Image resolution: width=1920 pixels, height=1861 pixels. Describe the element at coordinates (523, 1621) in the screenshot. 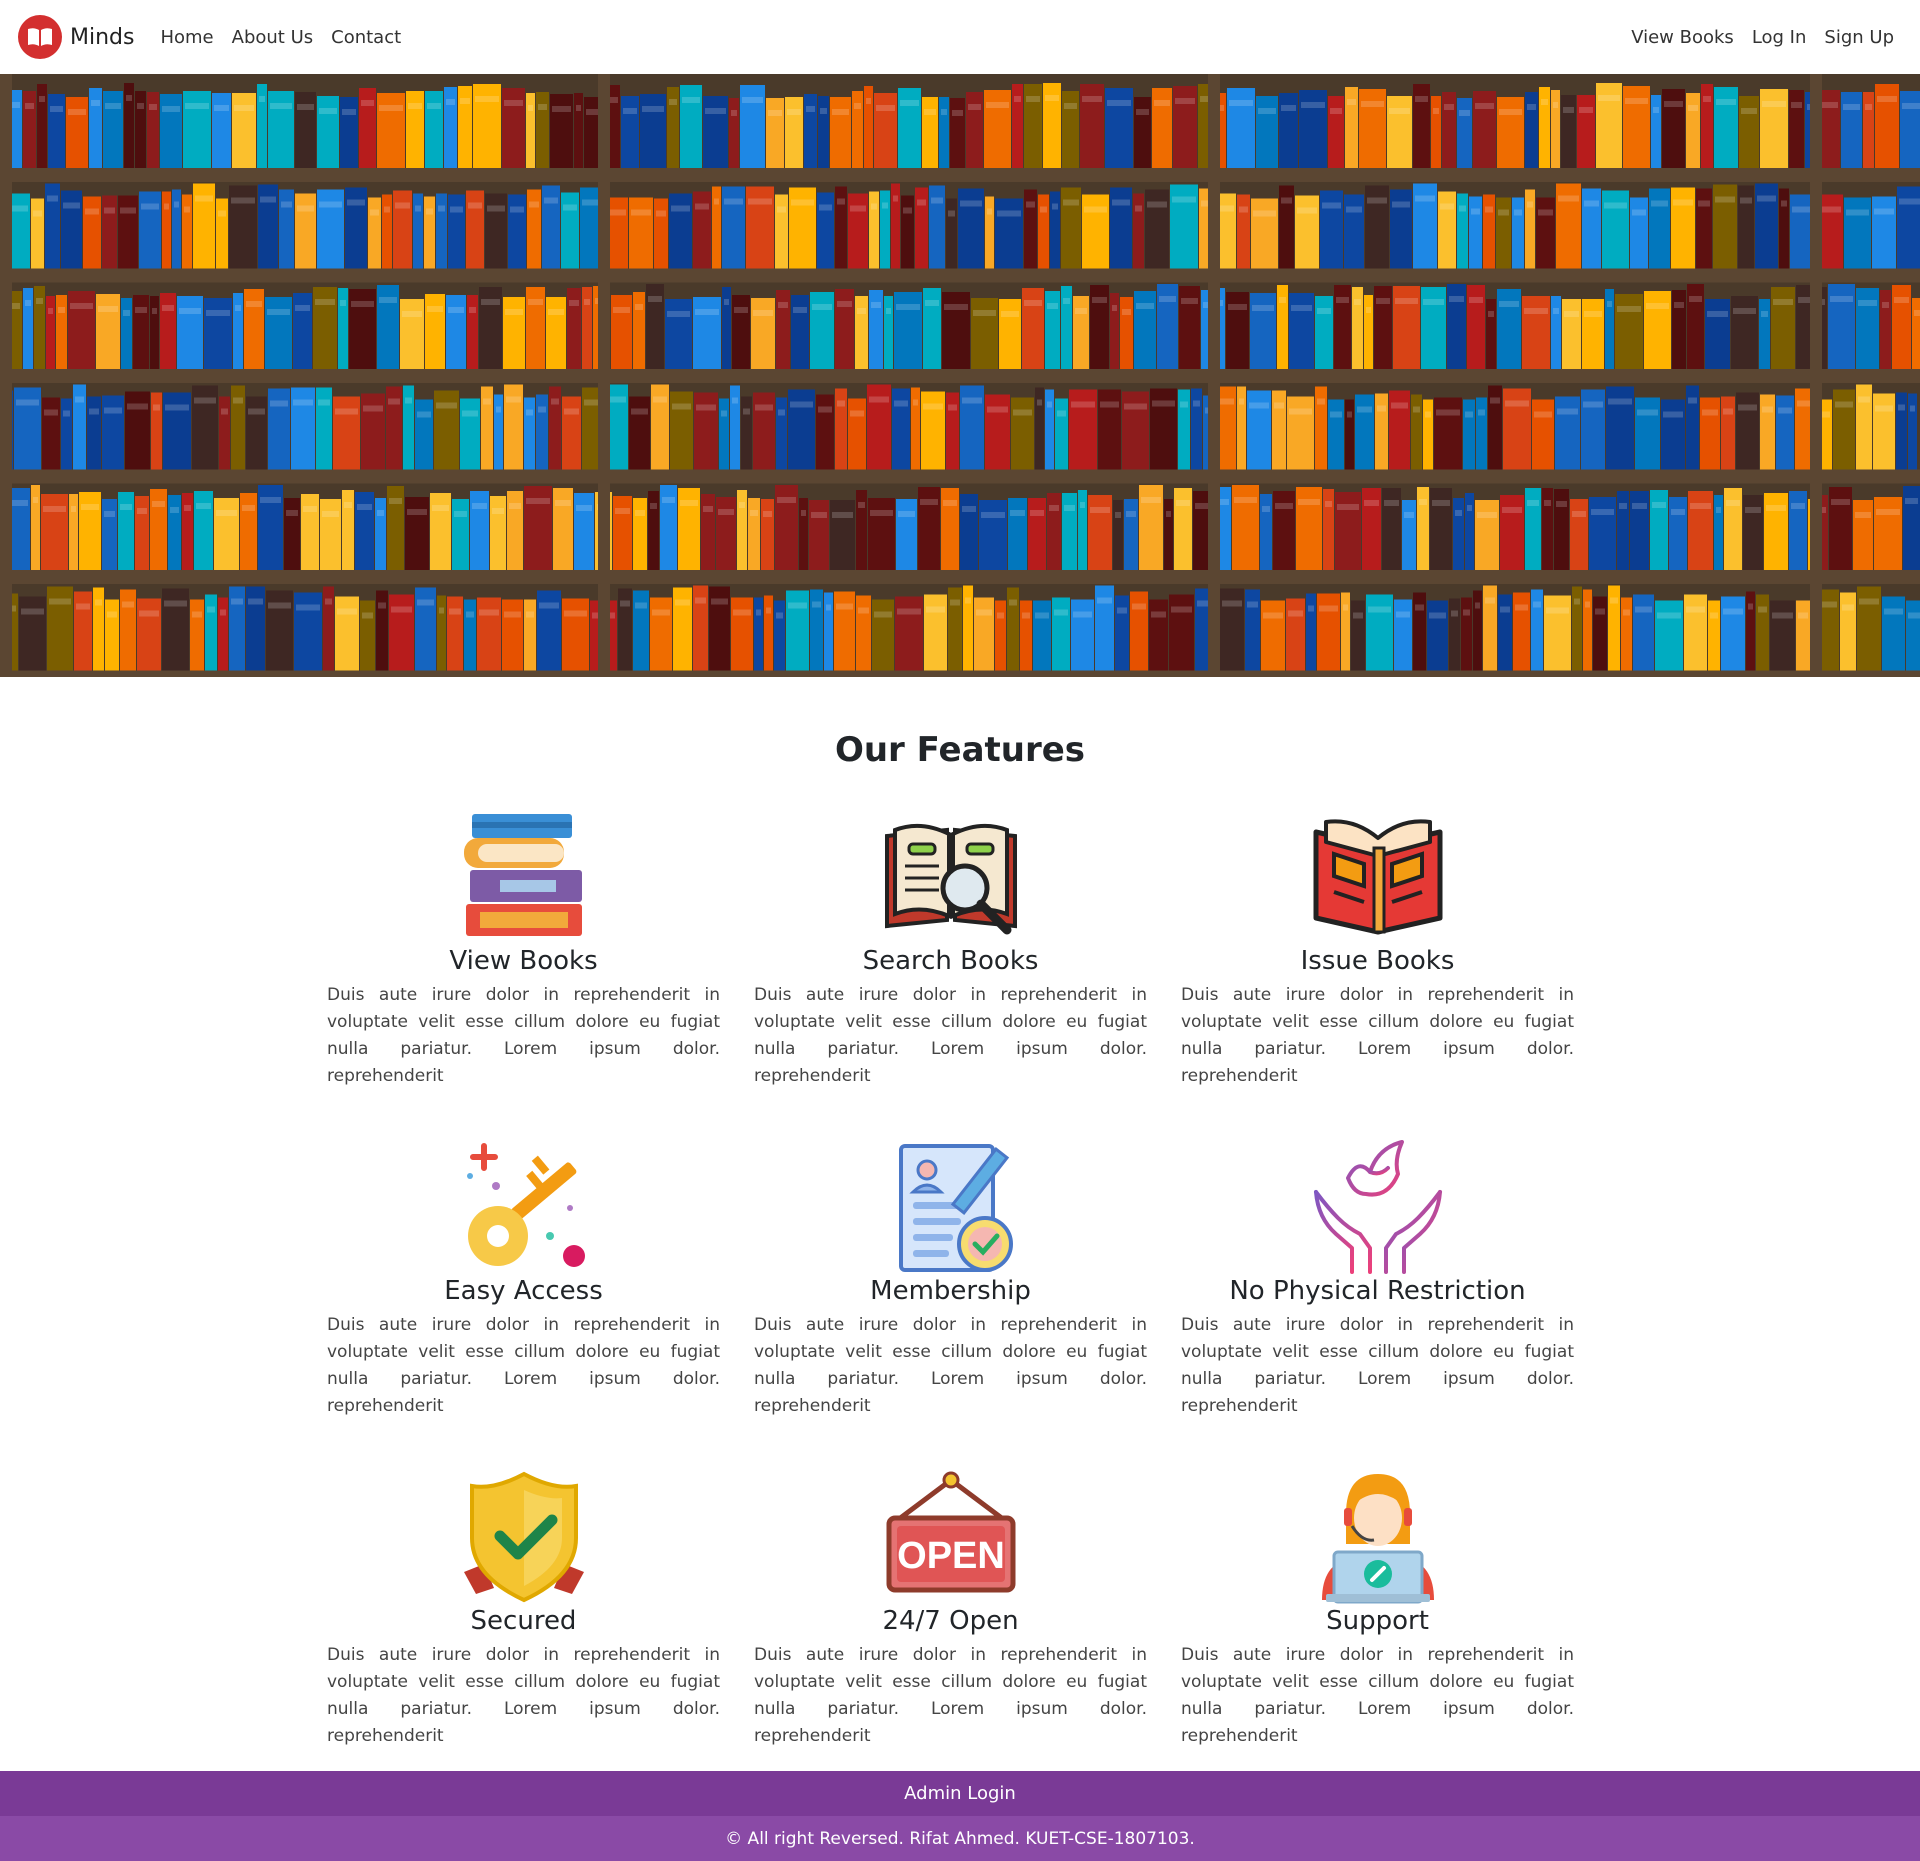

I see `feature-title: Secured` at that location.